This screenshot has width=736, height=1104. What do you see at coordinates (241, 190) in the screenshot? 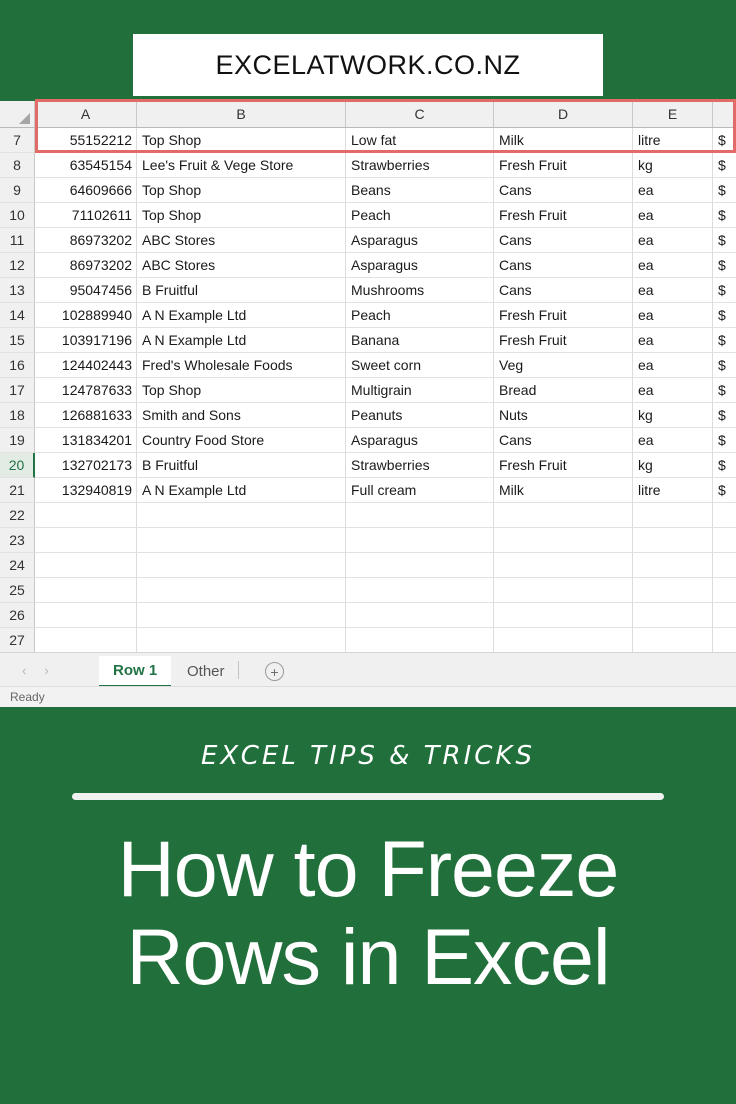
I see `cell-B9: Top Shop` at bounding box center [241, 190].